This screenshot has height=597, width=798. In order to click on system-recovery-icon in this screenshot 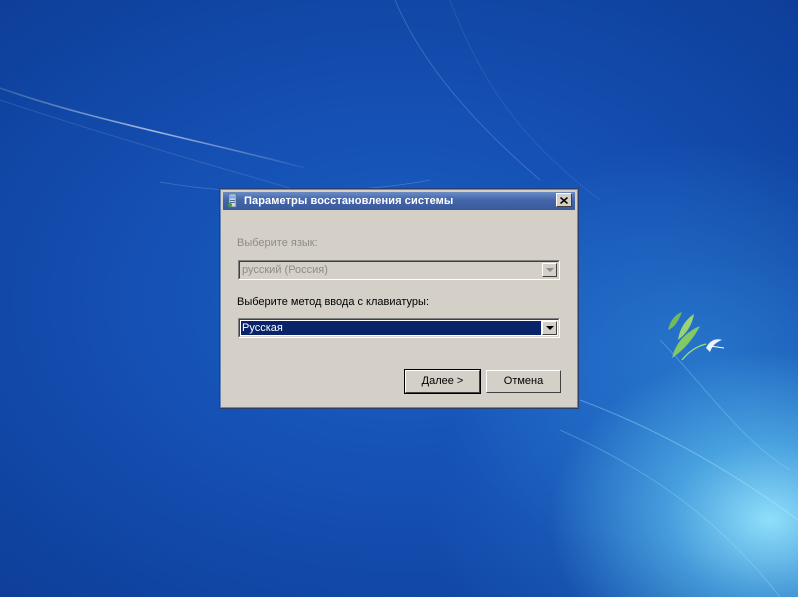, I will do `click(233, 200)`.